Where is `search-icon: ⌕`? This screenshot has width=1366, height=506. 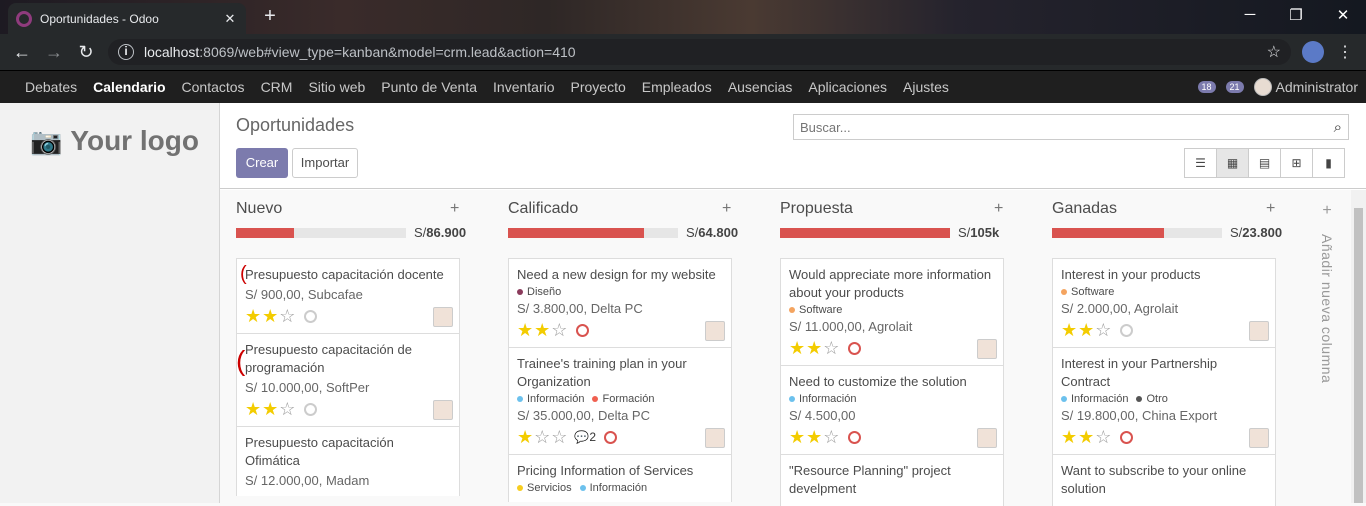
search-icon: ⌕ is located at coordinates (1338, 127).